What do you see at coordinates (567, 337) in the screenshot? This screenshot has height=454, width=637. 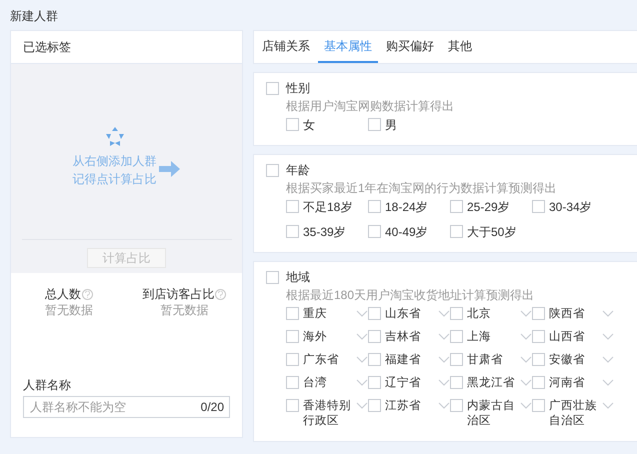 I see `option-label: 山西省` at bounding box center [567, 337].